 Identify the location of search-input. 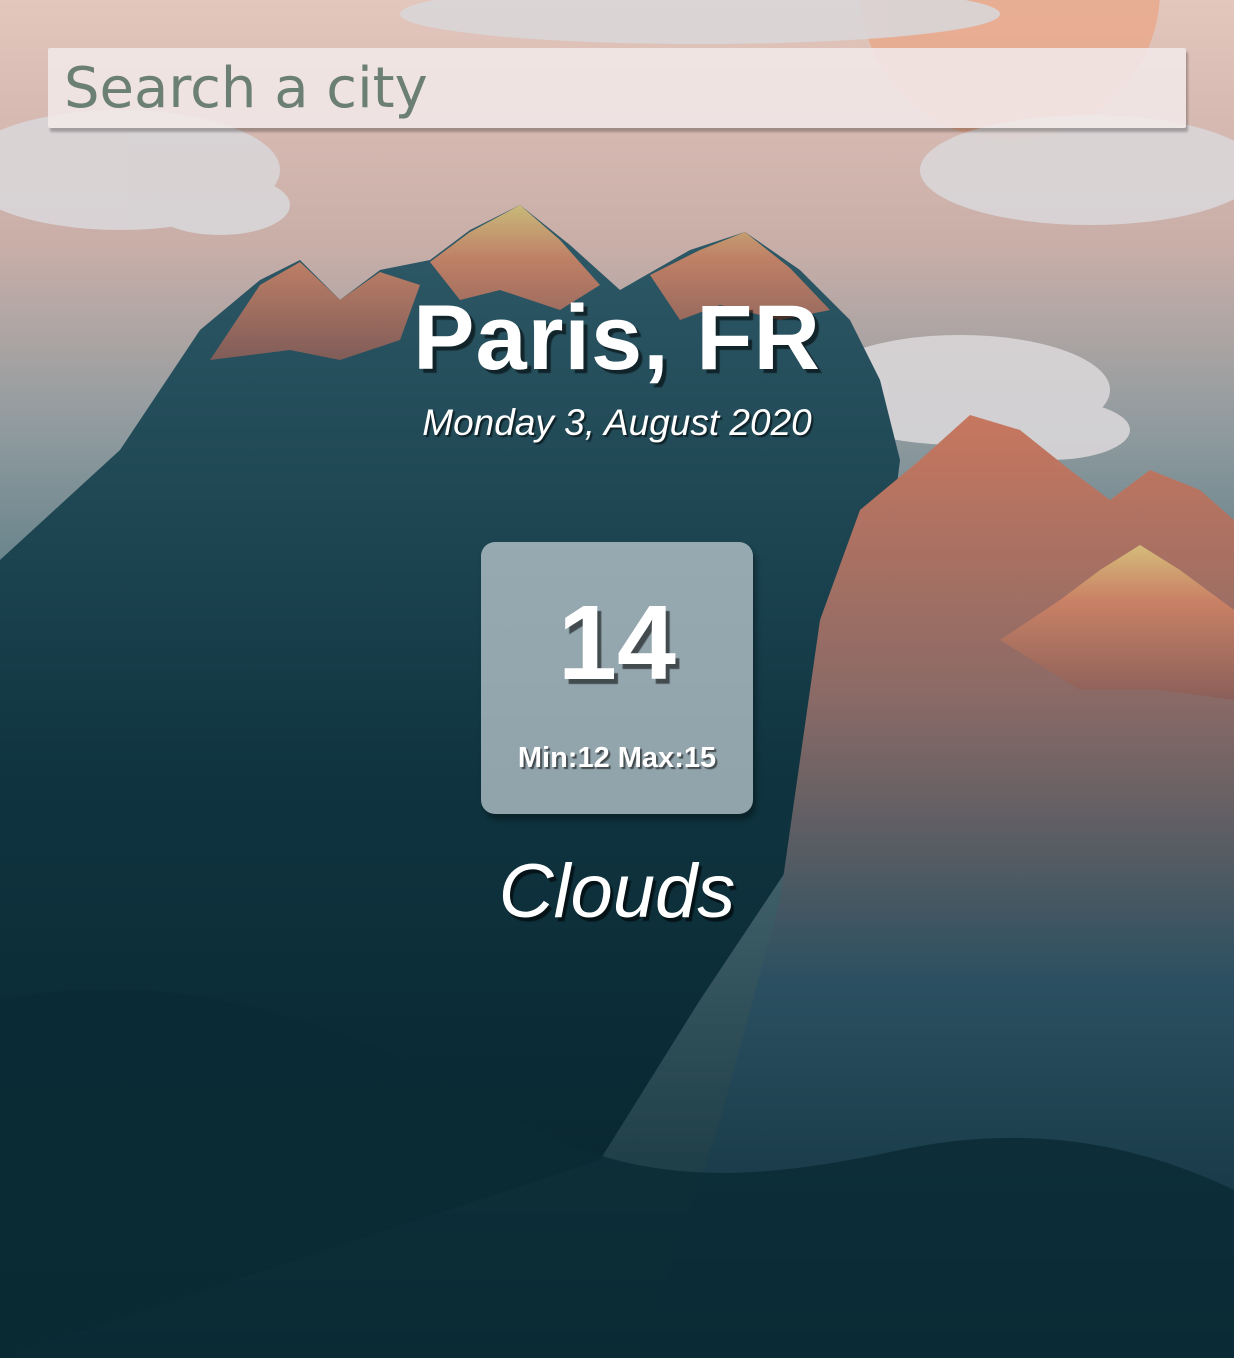
(617, 88).